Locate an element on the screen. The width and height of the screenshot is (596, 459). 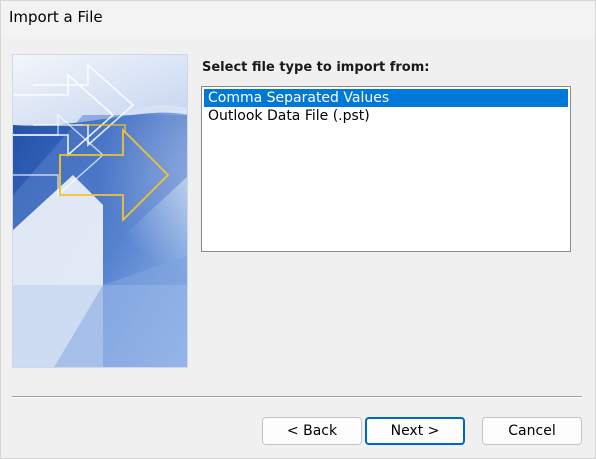
file-type-prompt: Select file type to import from: is located at coordinates (316, 67).